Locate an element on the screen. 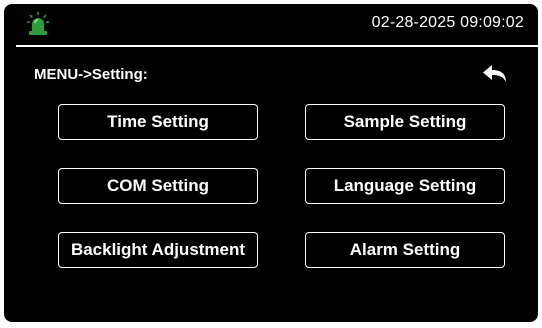  page-title: MENU->Setting: is located at coordinates (91, 74).